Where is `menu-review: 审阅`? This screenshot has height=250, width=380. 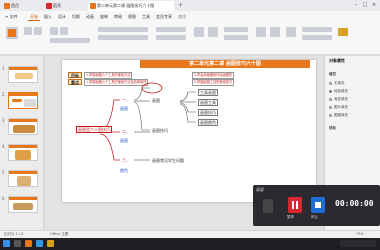 menu-review: 审阅 is located at coordinates (118, 17).